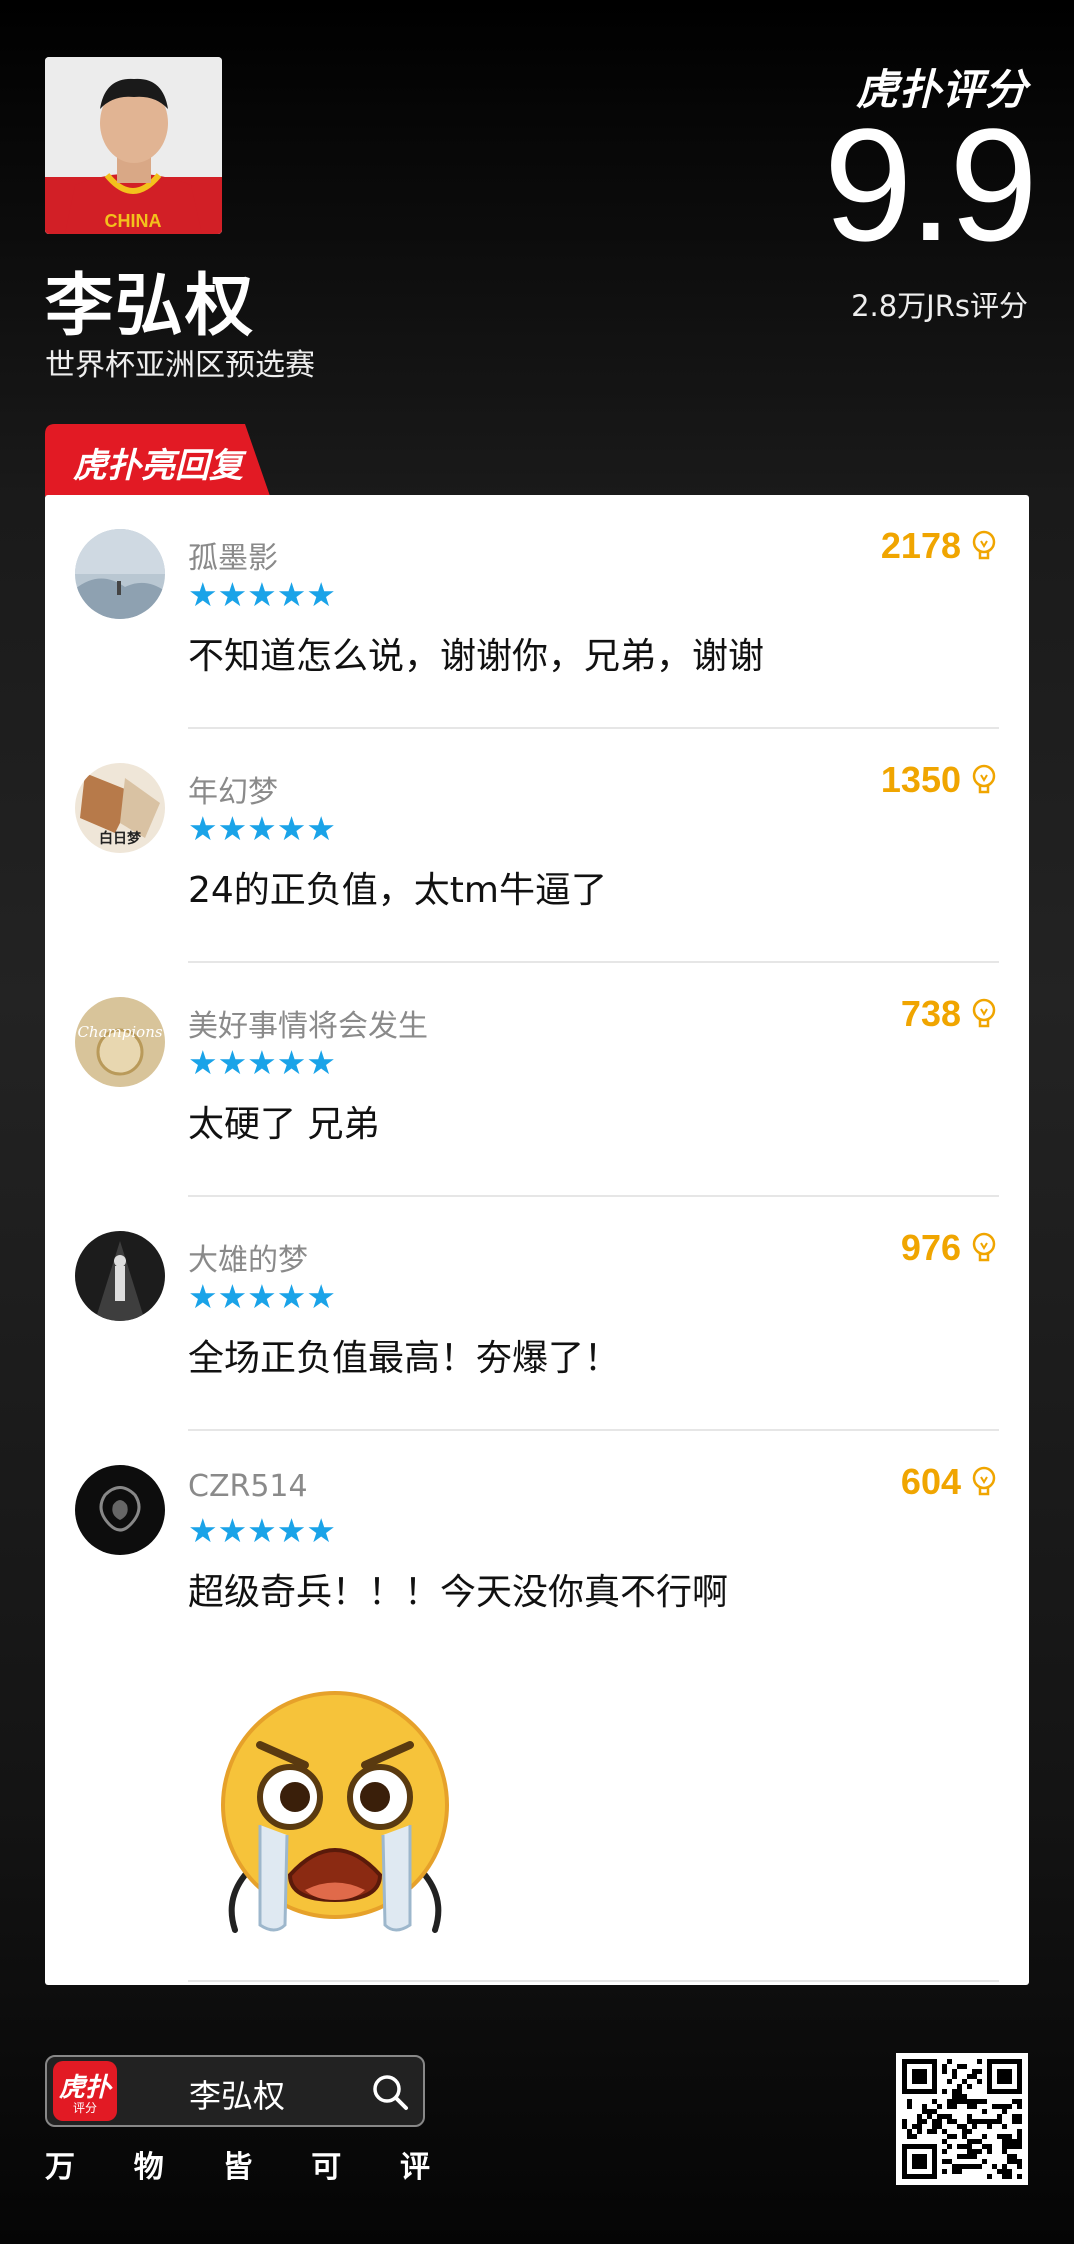 Image resolution: width=1074 pixels, height=2244 pixels. I want to click on slogan: 万 物 皆 可 评, so click(237, 2164).